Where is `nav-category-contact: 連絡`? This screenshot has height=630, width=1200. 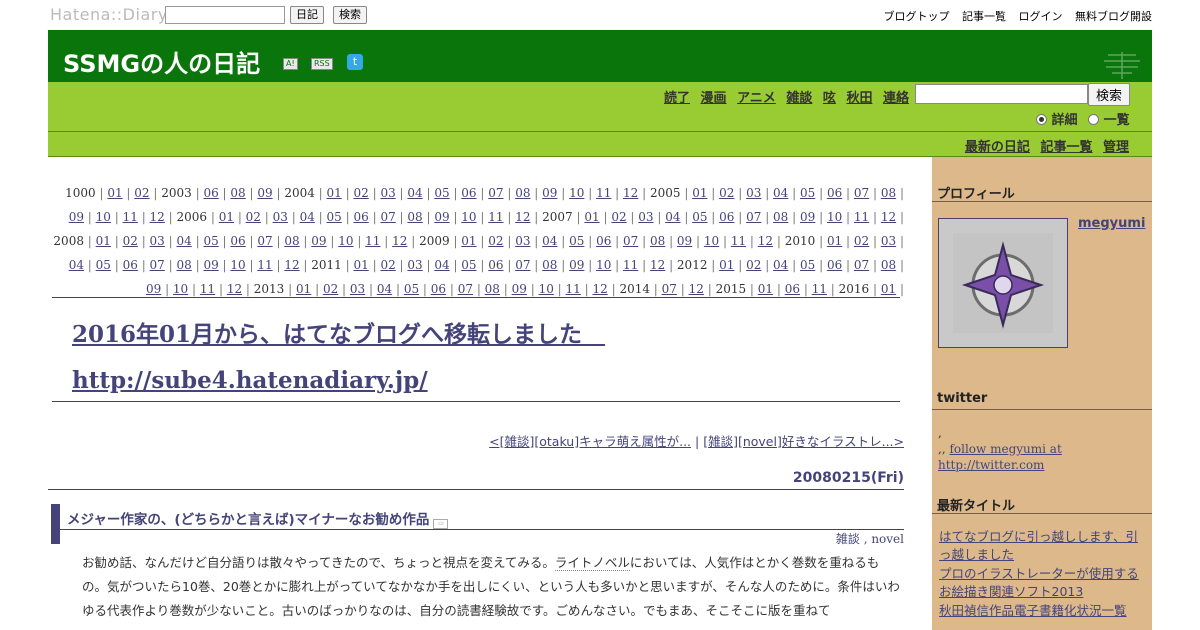
nav-category-contact: 連絡 is located at coordinates (896, 98).